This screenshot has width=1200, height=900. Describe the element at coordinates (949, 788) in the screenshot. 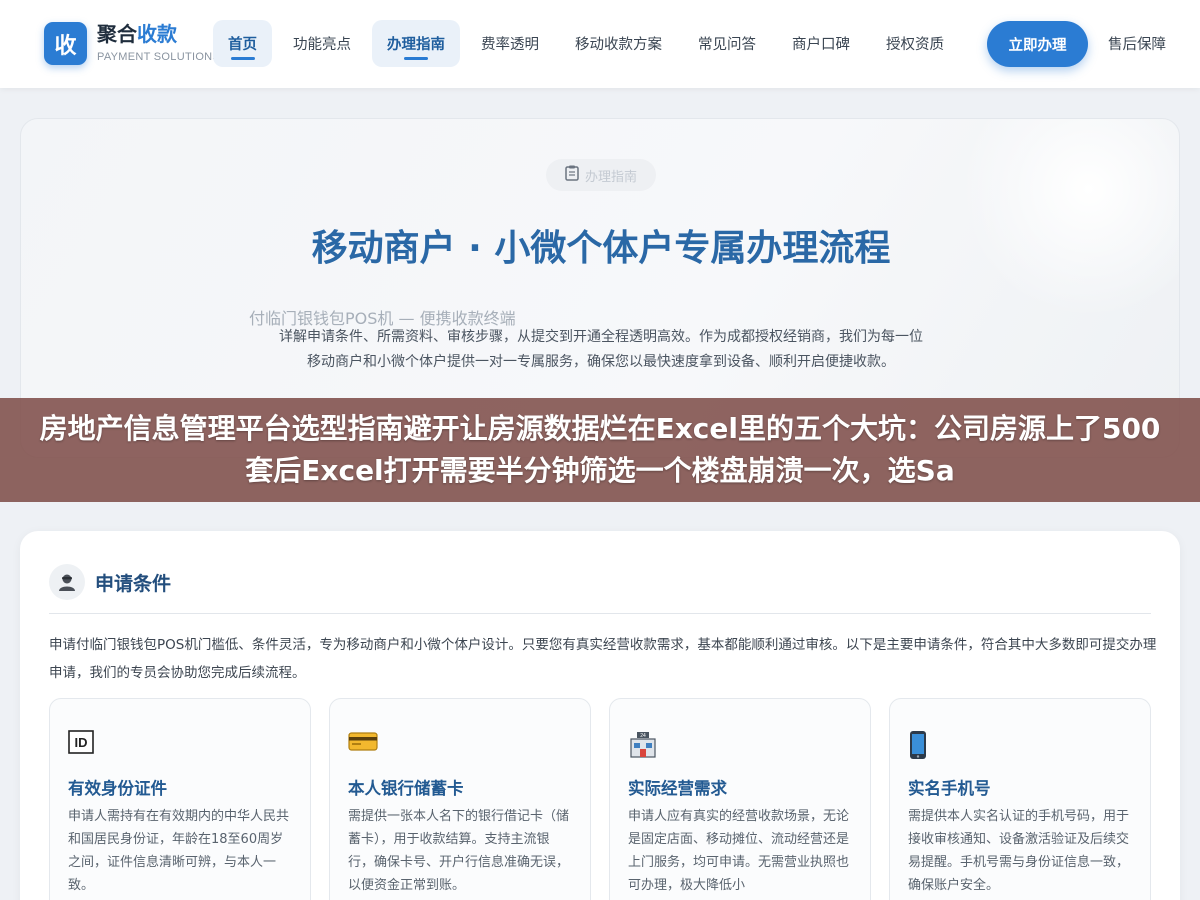

I see `card-title: 实名手机号` at that location.